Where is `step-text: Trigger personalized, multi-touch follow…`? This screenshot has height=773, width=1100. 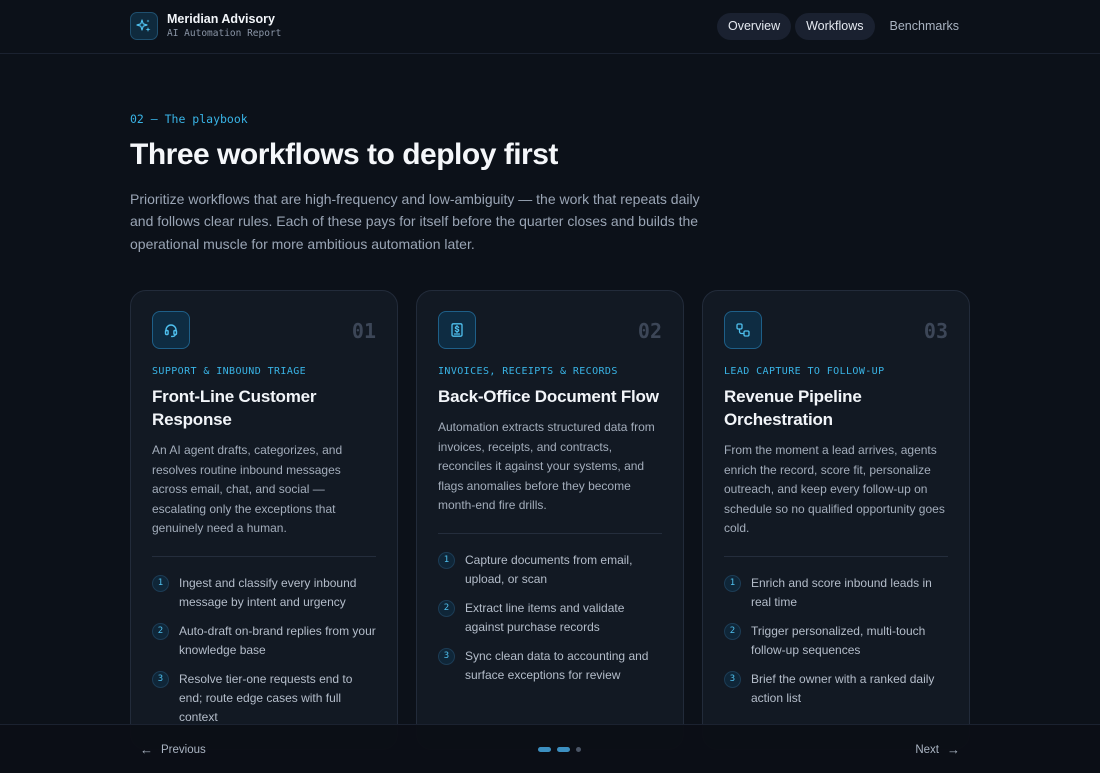 step-text: Trigger personalized, multi-touch follow… is located at coordinates (838, 640).